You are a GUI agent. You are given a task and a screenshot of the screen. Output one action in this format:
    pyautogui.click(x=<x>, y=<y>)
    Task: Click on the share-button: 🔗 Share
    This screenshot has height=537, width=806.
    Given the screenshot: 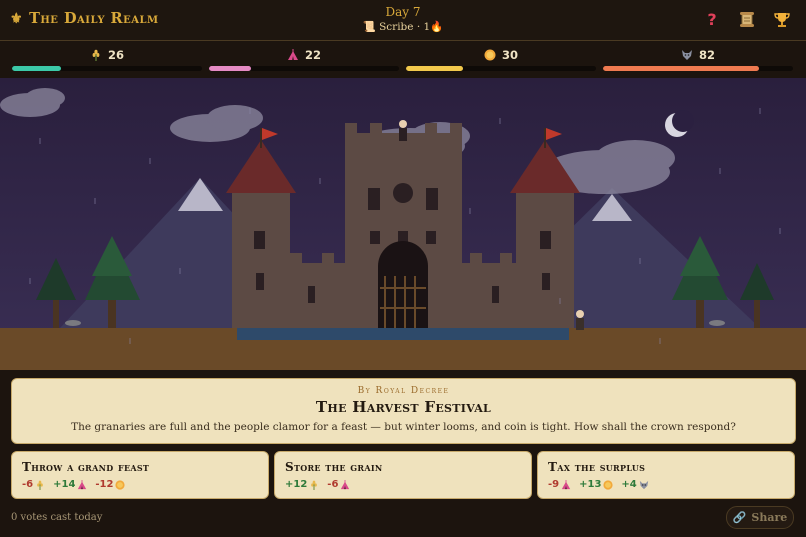 What is the action you would take?
    pyautogui.click(x=760, y=517)
    